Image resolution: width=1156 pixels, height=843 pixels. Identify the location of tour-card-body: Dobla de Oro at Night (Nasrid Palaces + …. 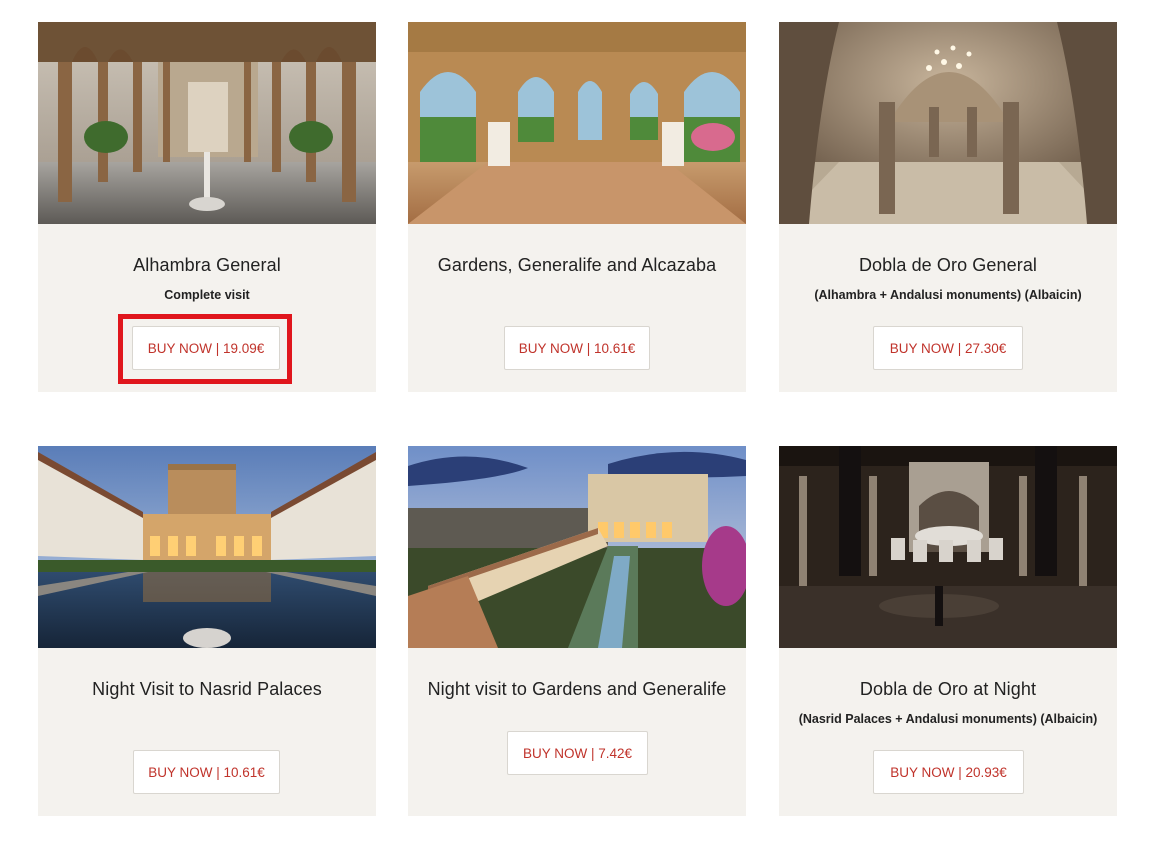
(948, 732).